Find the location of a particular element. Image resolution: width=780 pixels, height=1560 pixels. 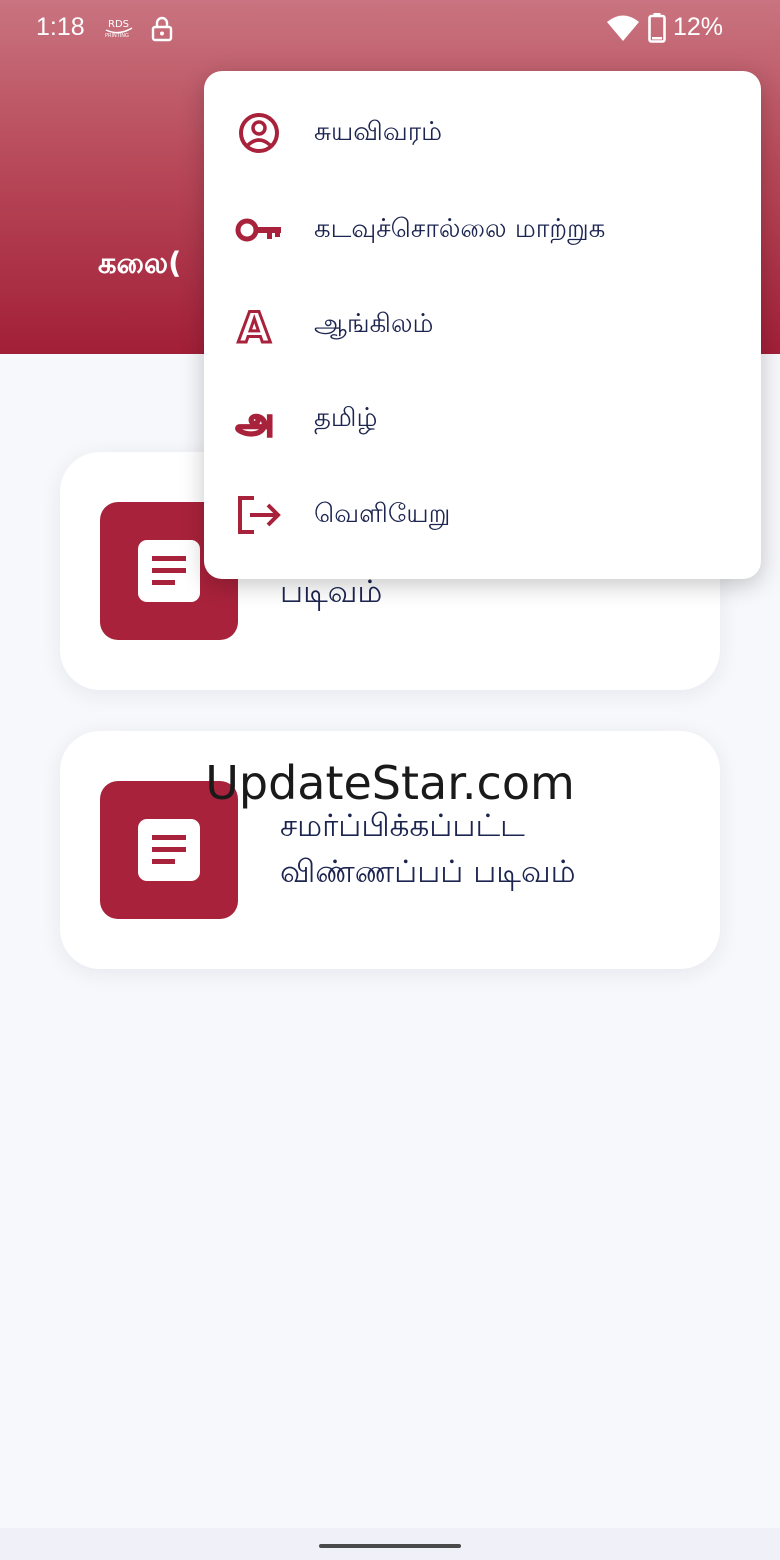

logout-icon is located at coordinates (259, 515).